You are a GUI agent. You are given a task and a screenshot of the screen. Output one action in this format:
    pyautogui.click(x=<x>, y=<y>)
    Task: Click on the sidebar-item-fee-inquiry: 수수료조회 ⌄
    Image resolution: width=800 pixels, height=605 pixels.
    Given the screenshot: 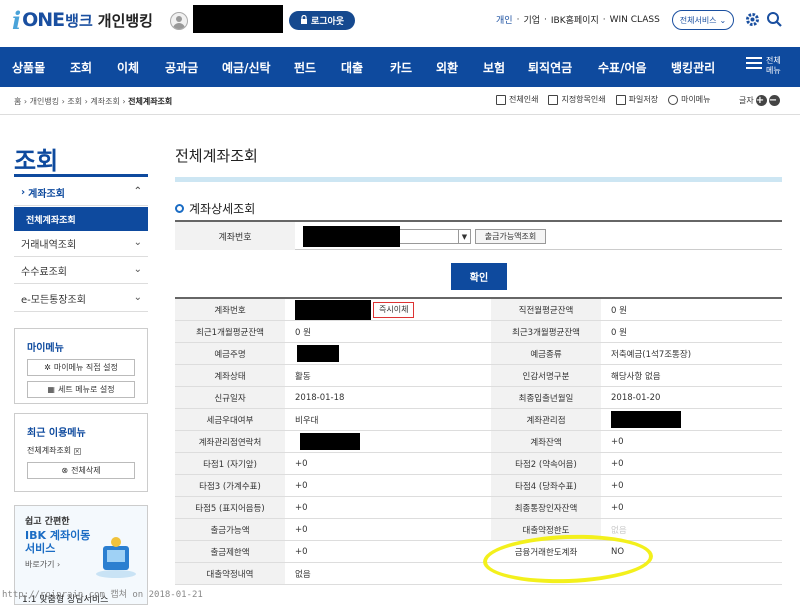 What is the action you would take?
    pyautogui.click(x=81, y=271)
    